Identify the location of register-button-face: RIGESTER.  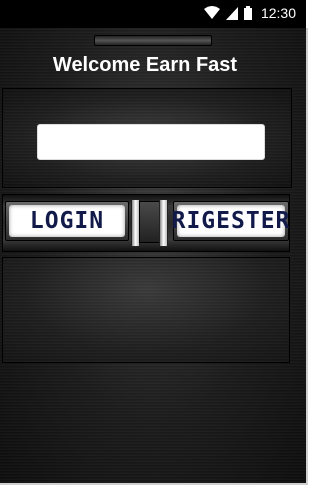
(230, 221).